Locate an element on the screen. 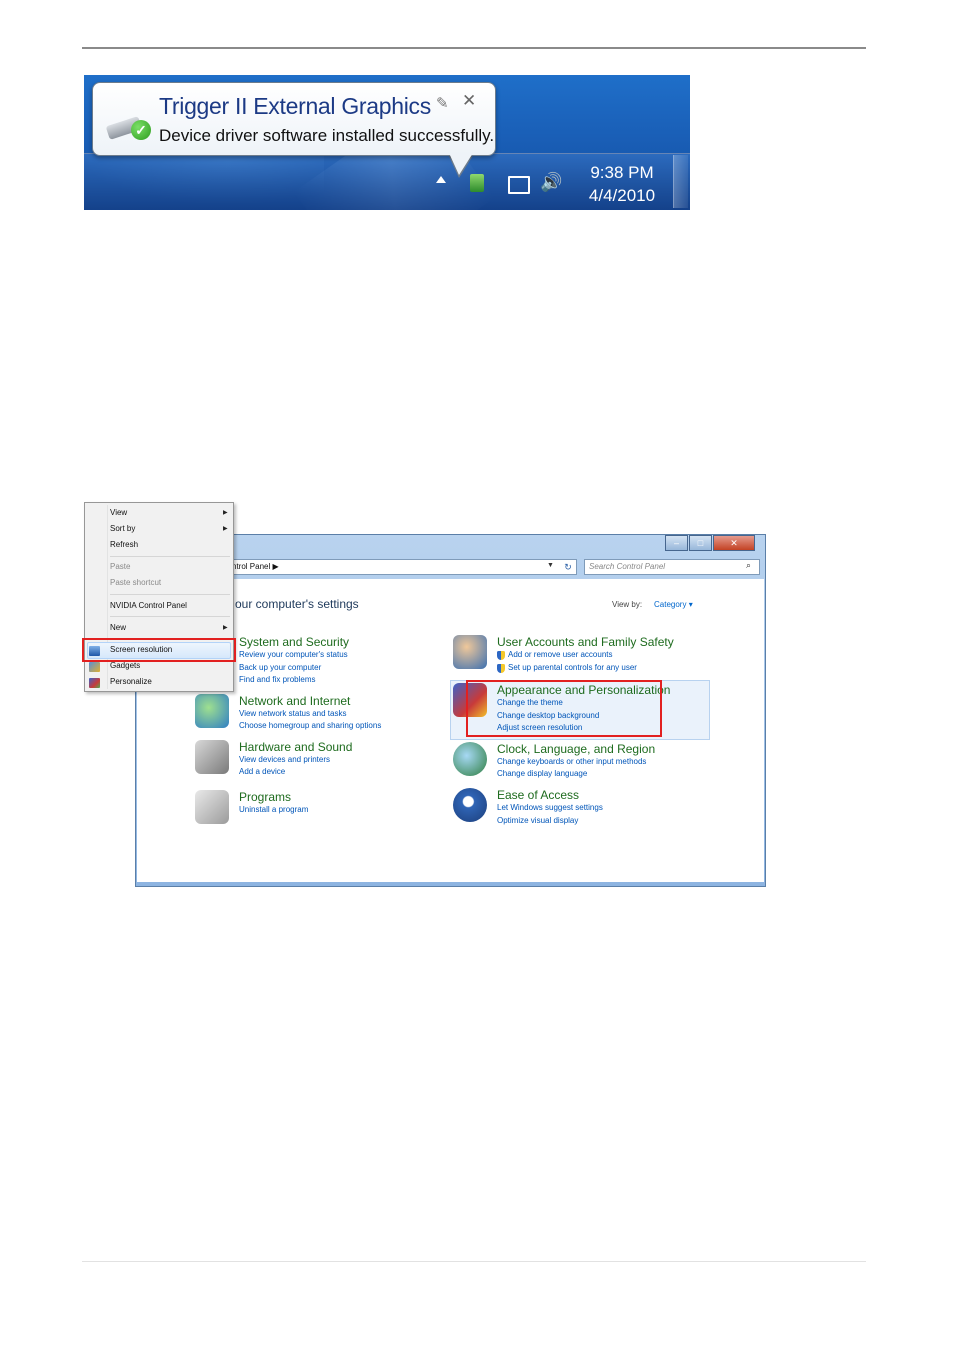 This screenshot has height=1350, width=954. appearance-highlight-box is located at coordinates (564, 708).